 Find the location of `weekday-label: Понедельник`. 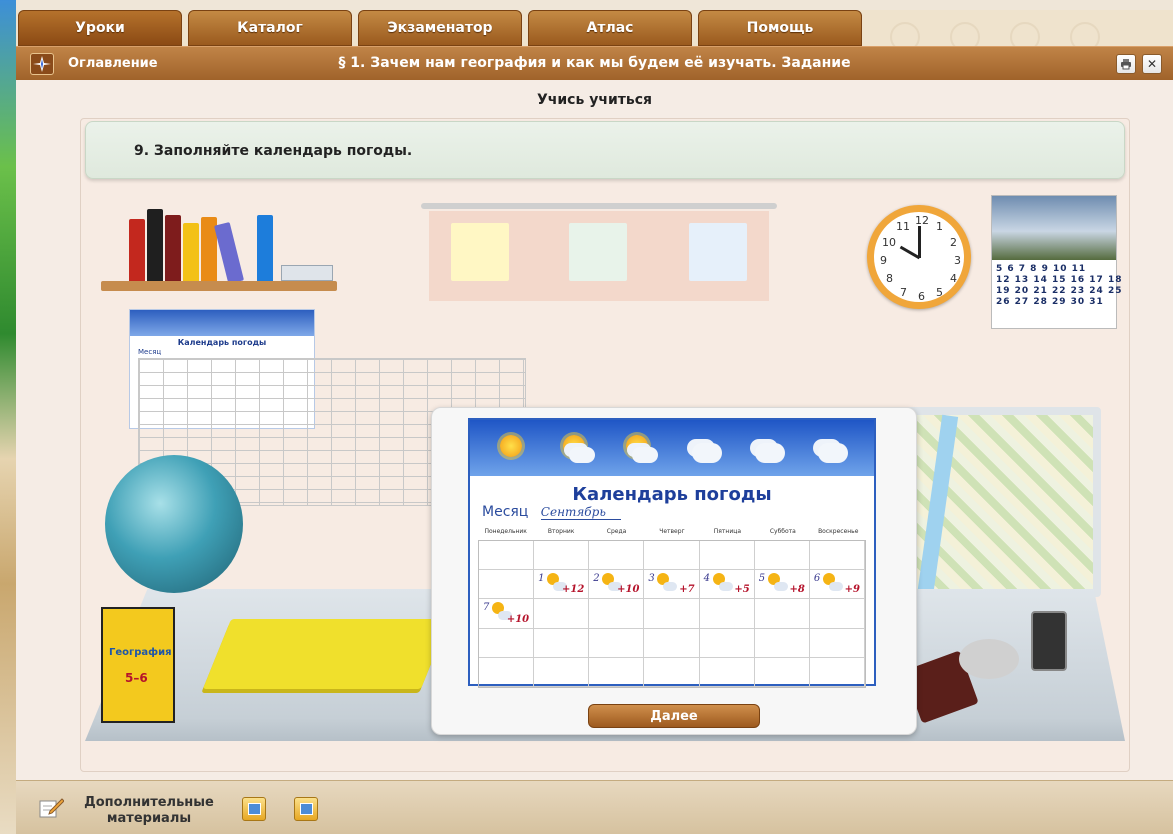

weekday-label: Понедельник is located at coordinates (505, 531).